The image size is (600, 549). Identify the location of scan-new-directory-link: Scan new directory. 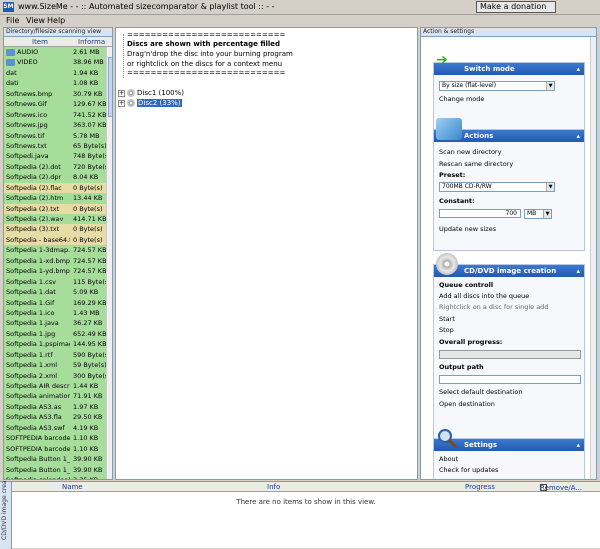
(470, 152).